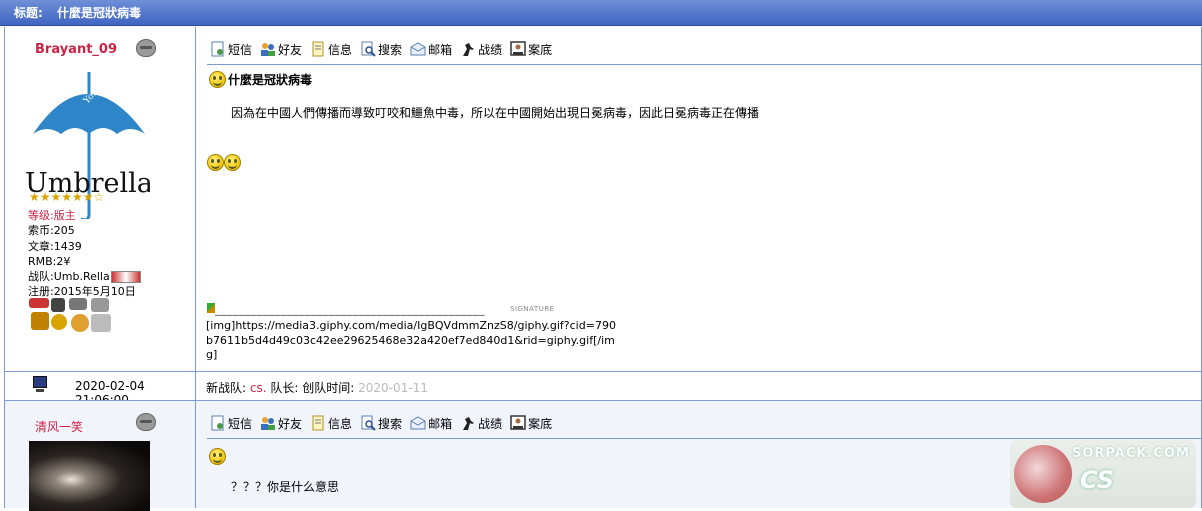 The width and height of the screenshot is (1202, 511). I want to click on post-1-title: 什麼是冠狀病毒, so click(270, 80).